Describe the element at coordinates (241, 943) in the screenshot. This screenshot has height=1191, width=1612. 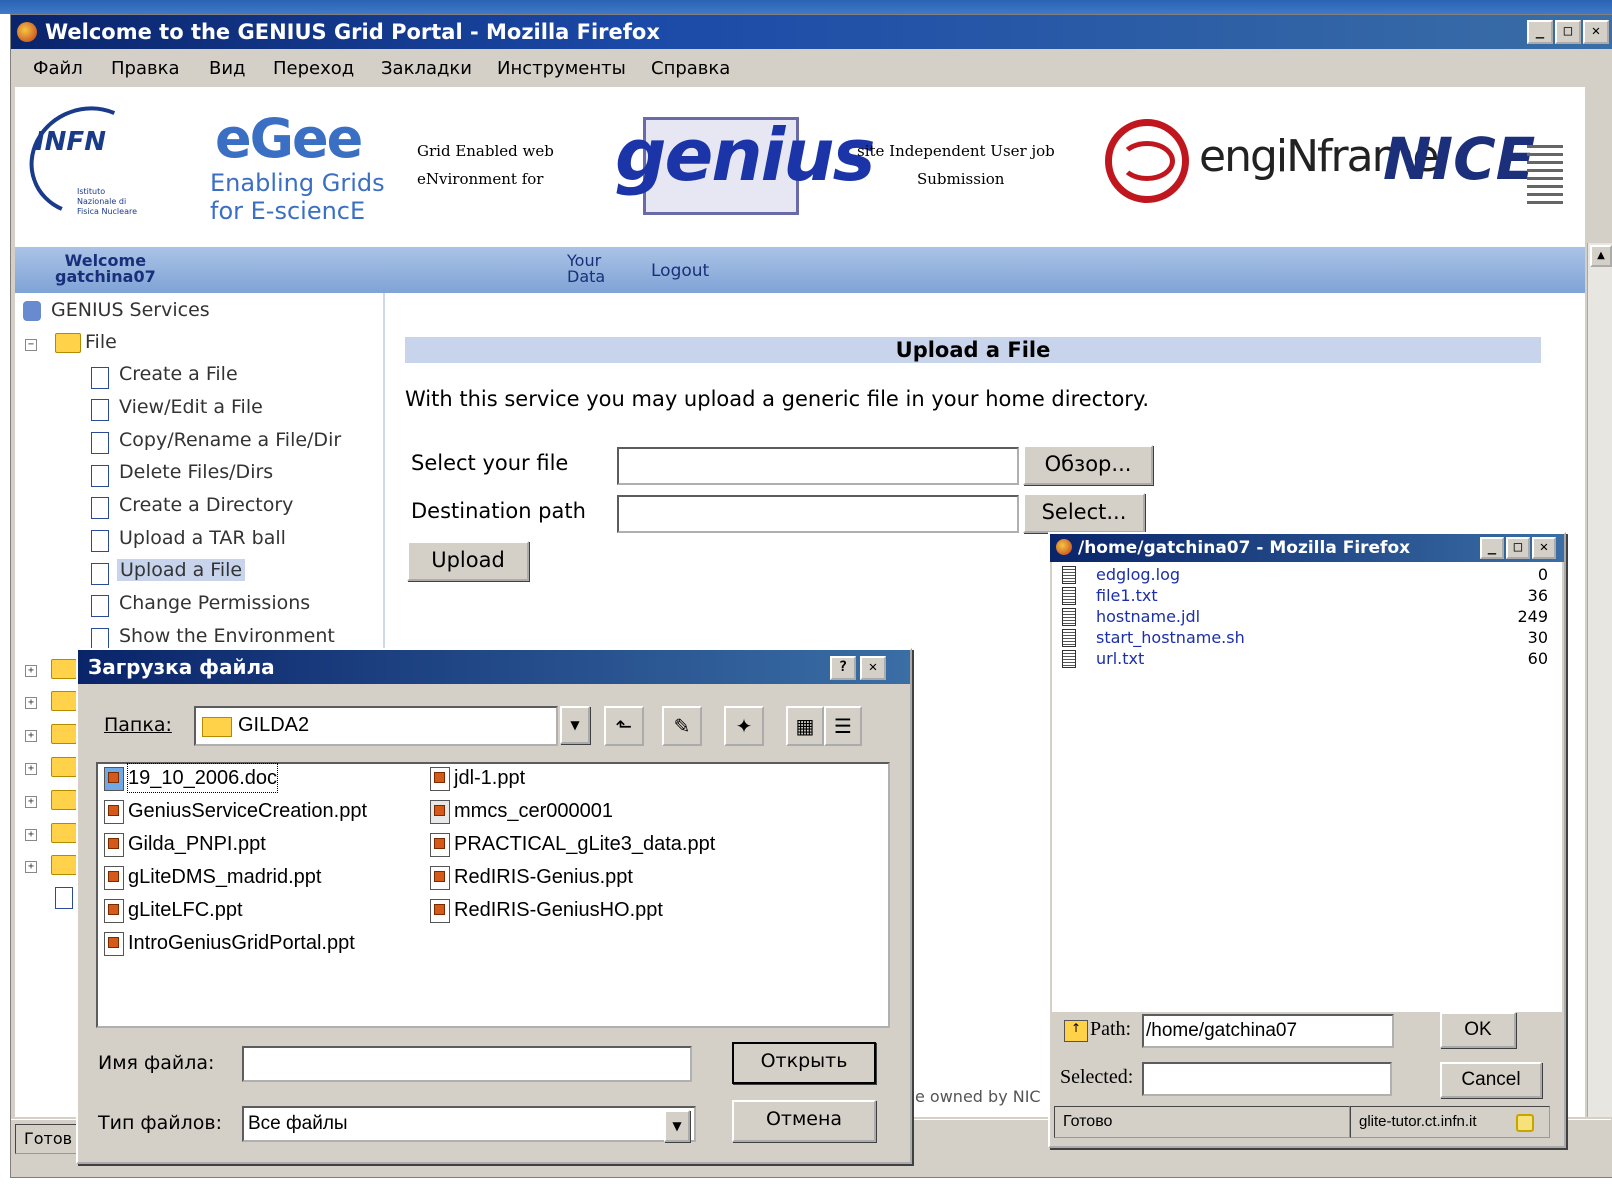
I see `file-name: IntroGeniusGridPortal.ppt` at that location.